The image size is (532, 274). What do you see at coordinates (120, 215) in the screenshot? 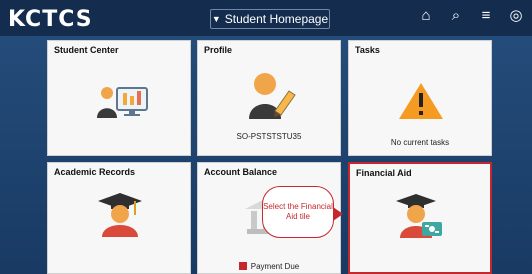
I see `graduate-icon` at bounding box center [120, 215].